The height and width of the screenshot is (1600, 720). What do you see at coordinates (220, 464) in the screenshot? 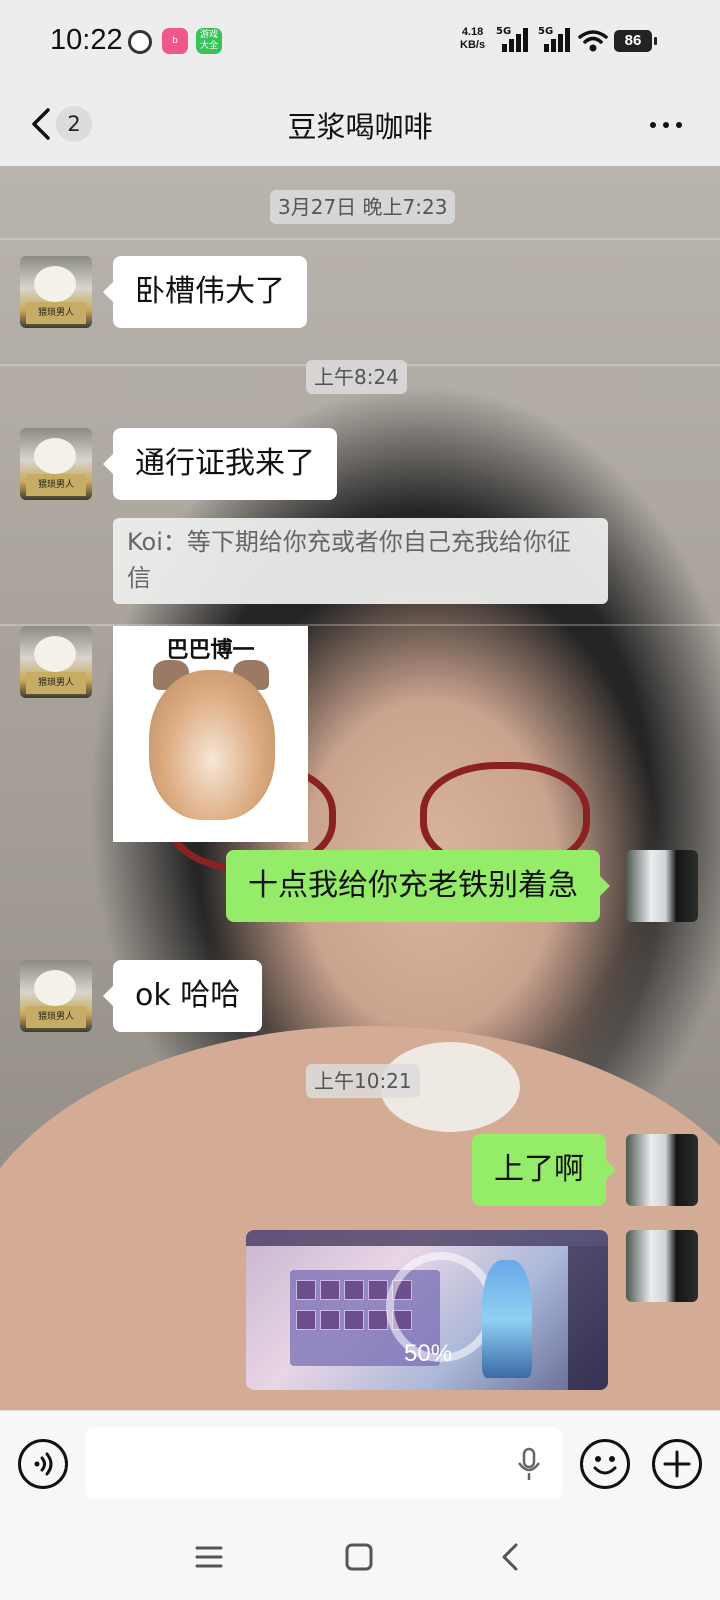
I see `incoming-message-bubble: 通行证我来了` at bounding box center [220, 464].